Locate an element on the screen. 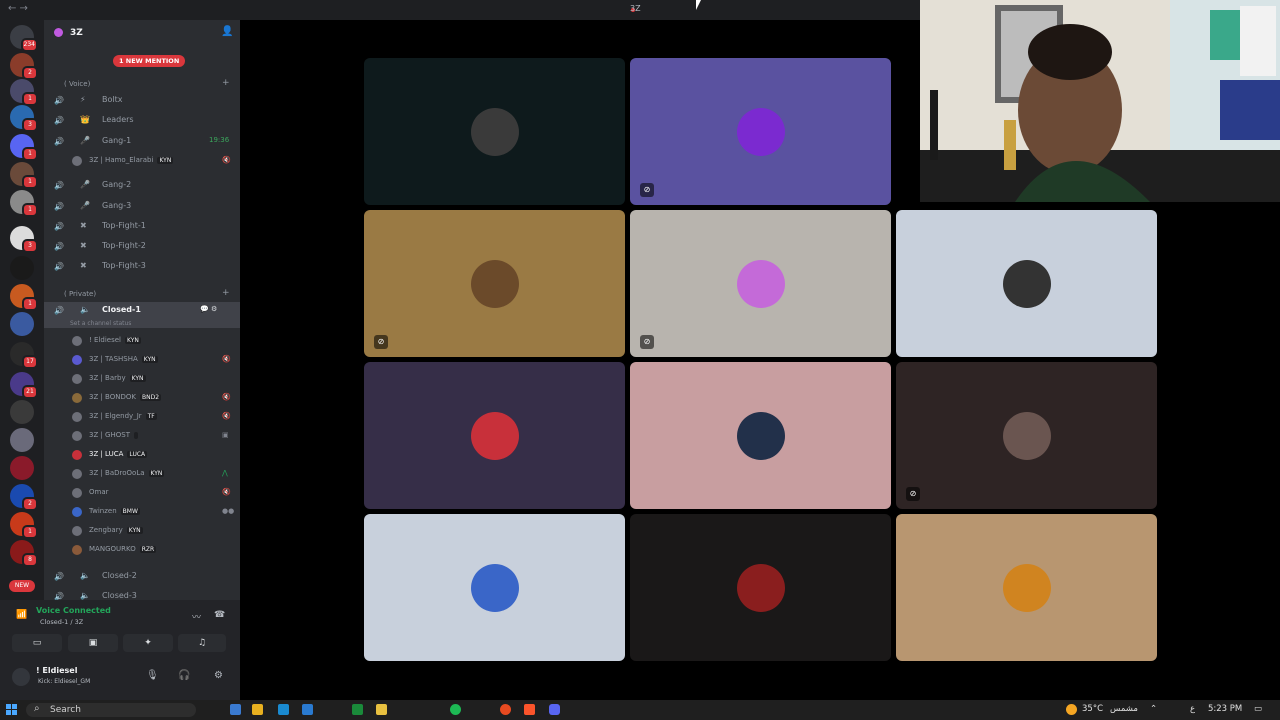 Image resolution: width=1280 pixels, height=720 pixels. settings-gear-icon: ⚙ is located at coordinates (218, 675).